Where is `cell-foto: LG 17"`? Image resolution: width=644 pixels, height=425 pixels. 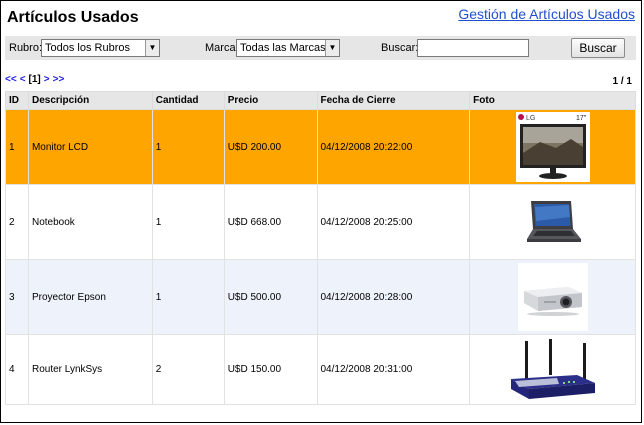 cell-foto: LG 17" is located at coordinates (552, 147).